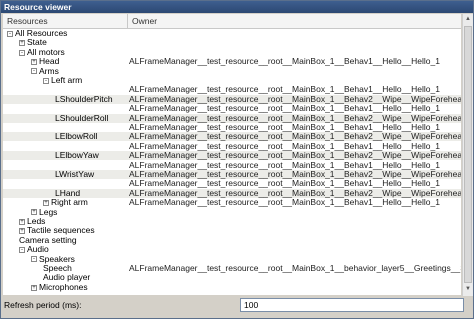 Image resolution: width=474 pixels, height=319 pixels. What do you see at coordinates (232, 240) in the screenshot?
I see `tree-row: Camera setting` at bounding box center [232, 240].